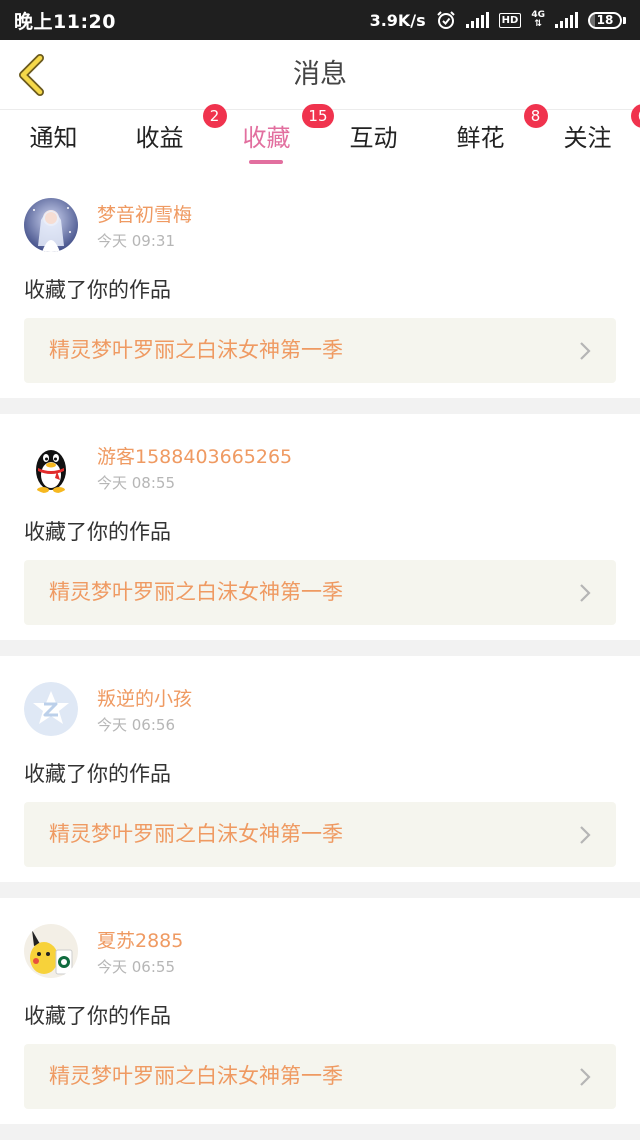  I want to click on timestamp: 今天 09:31, so click(136, 240).